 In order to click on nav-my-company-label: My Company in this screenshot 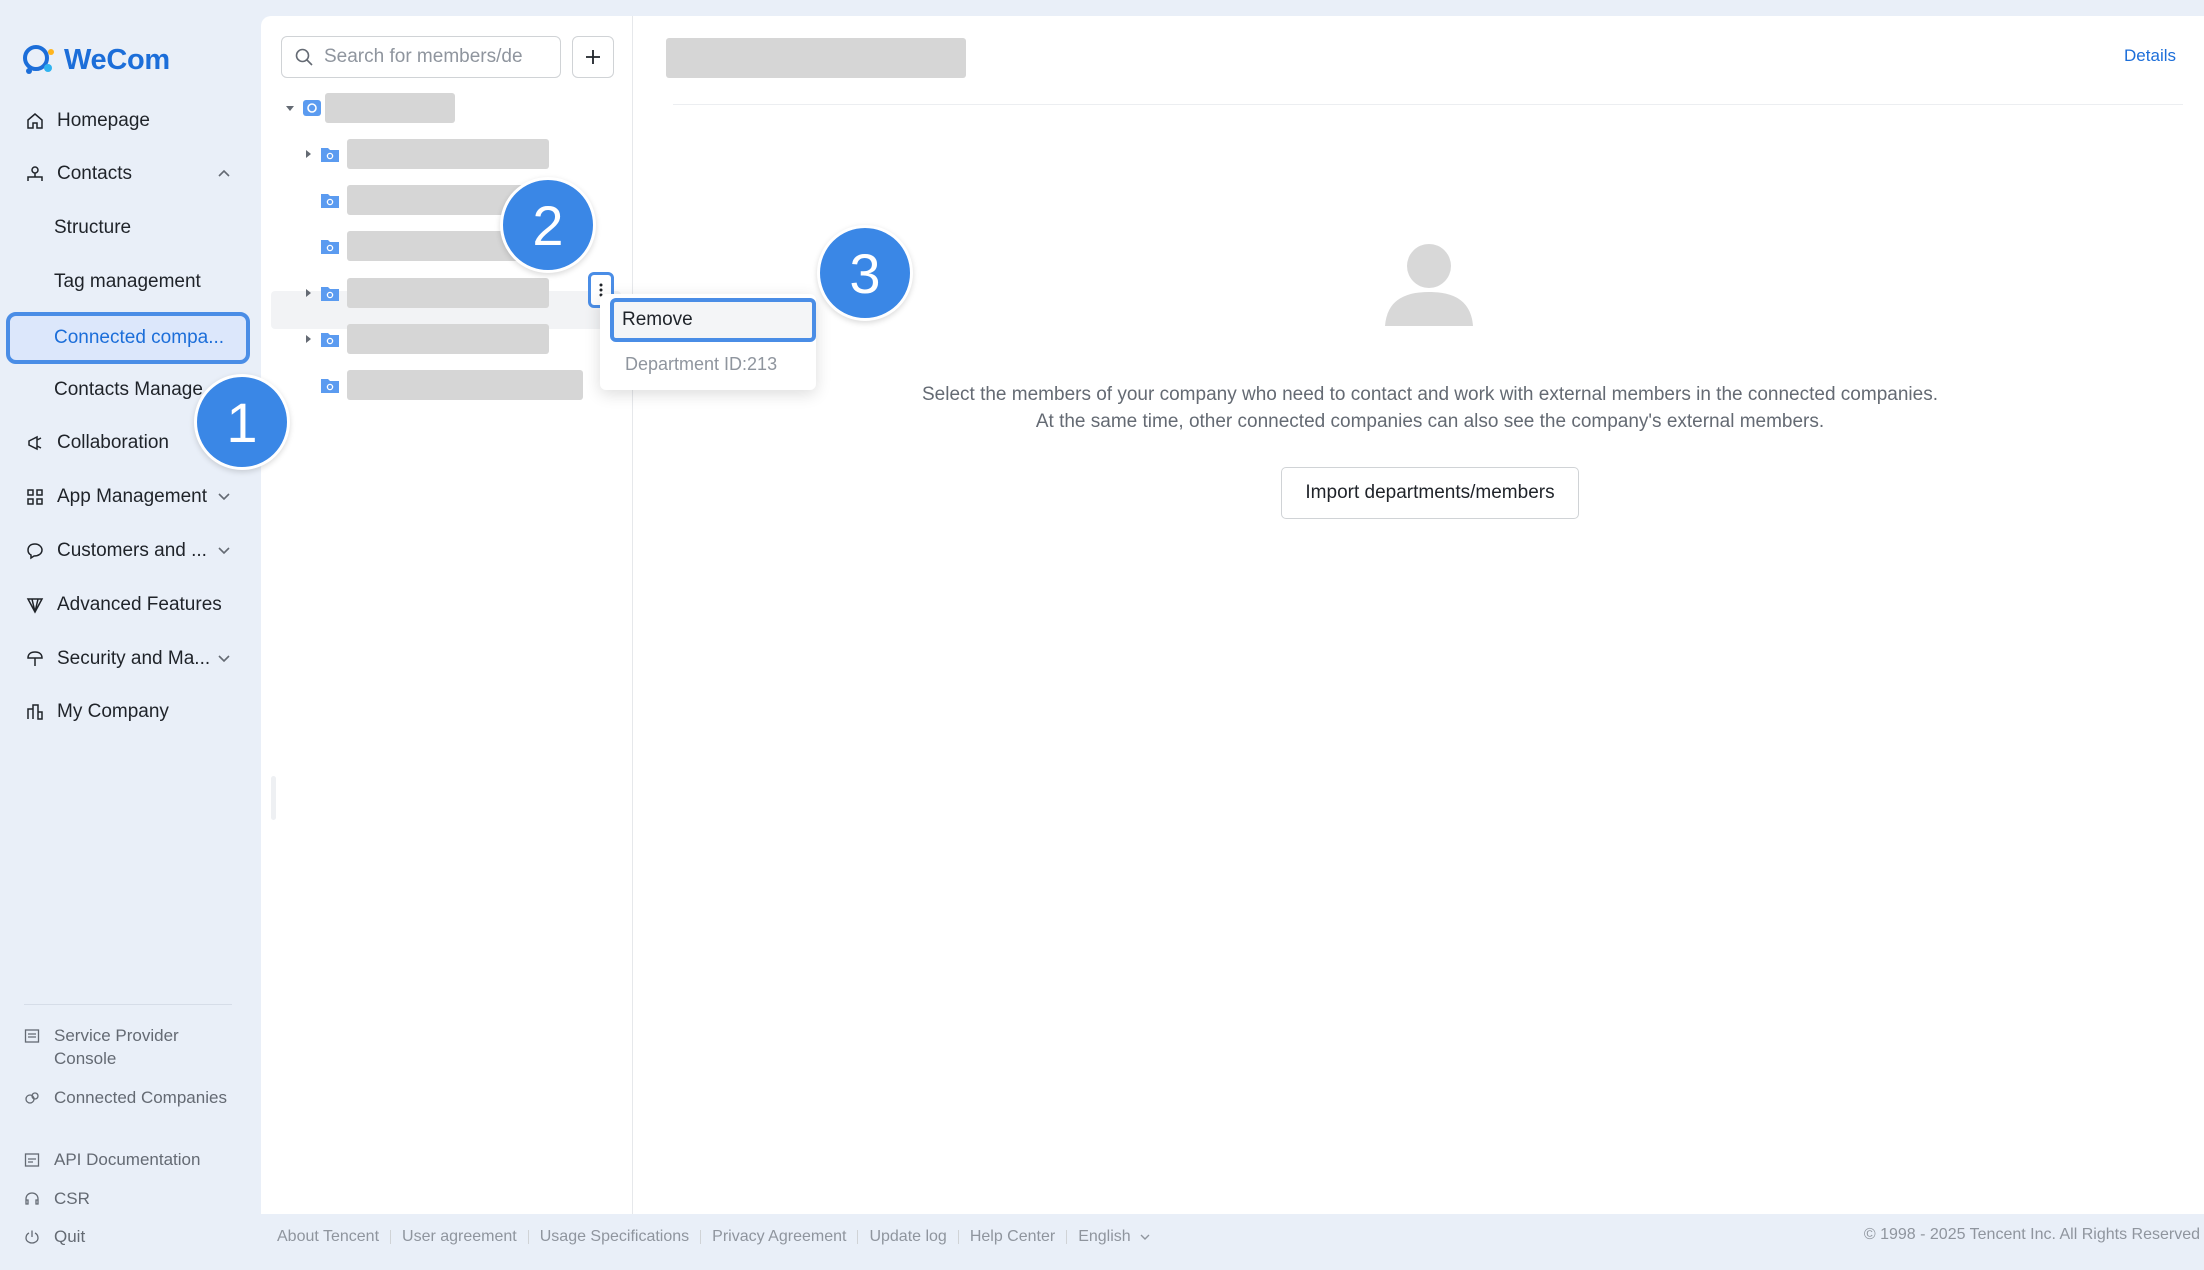, I will do `click(113, 711)`.